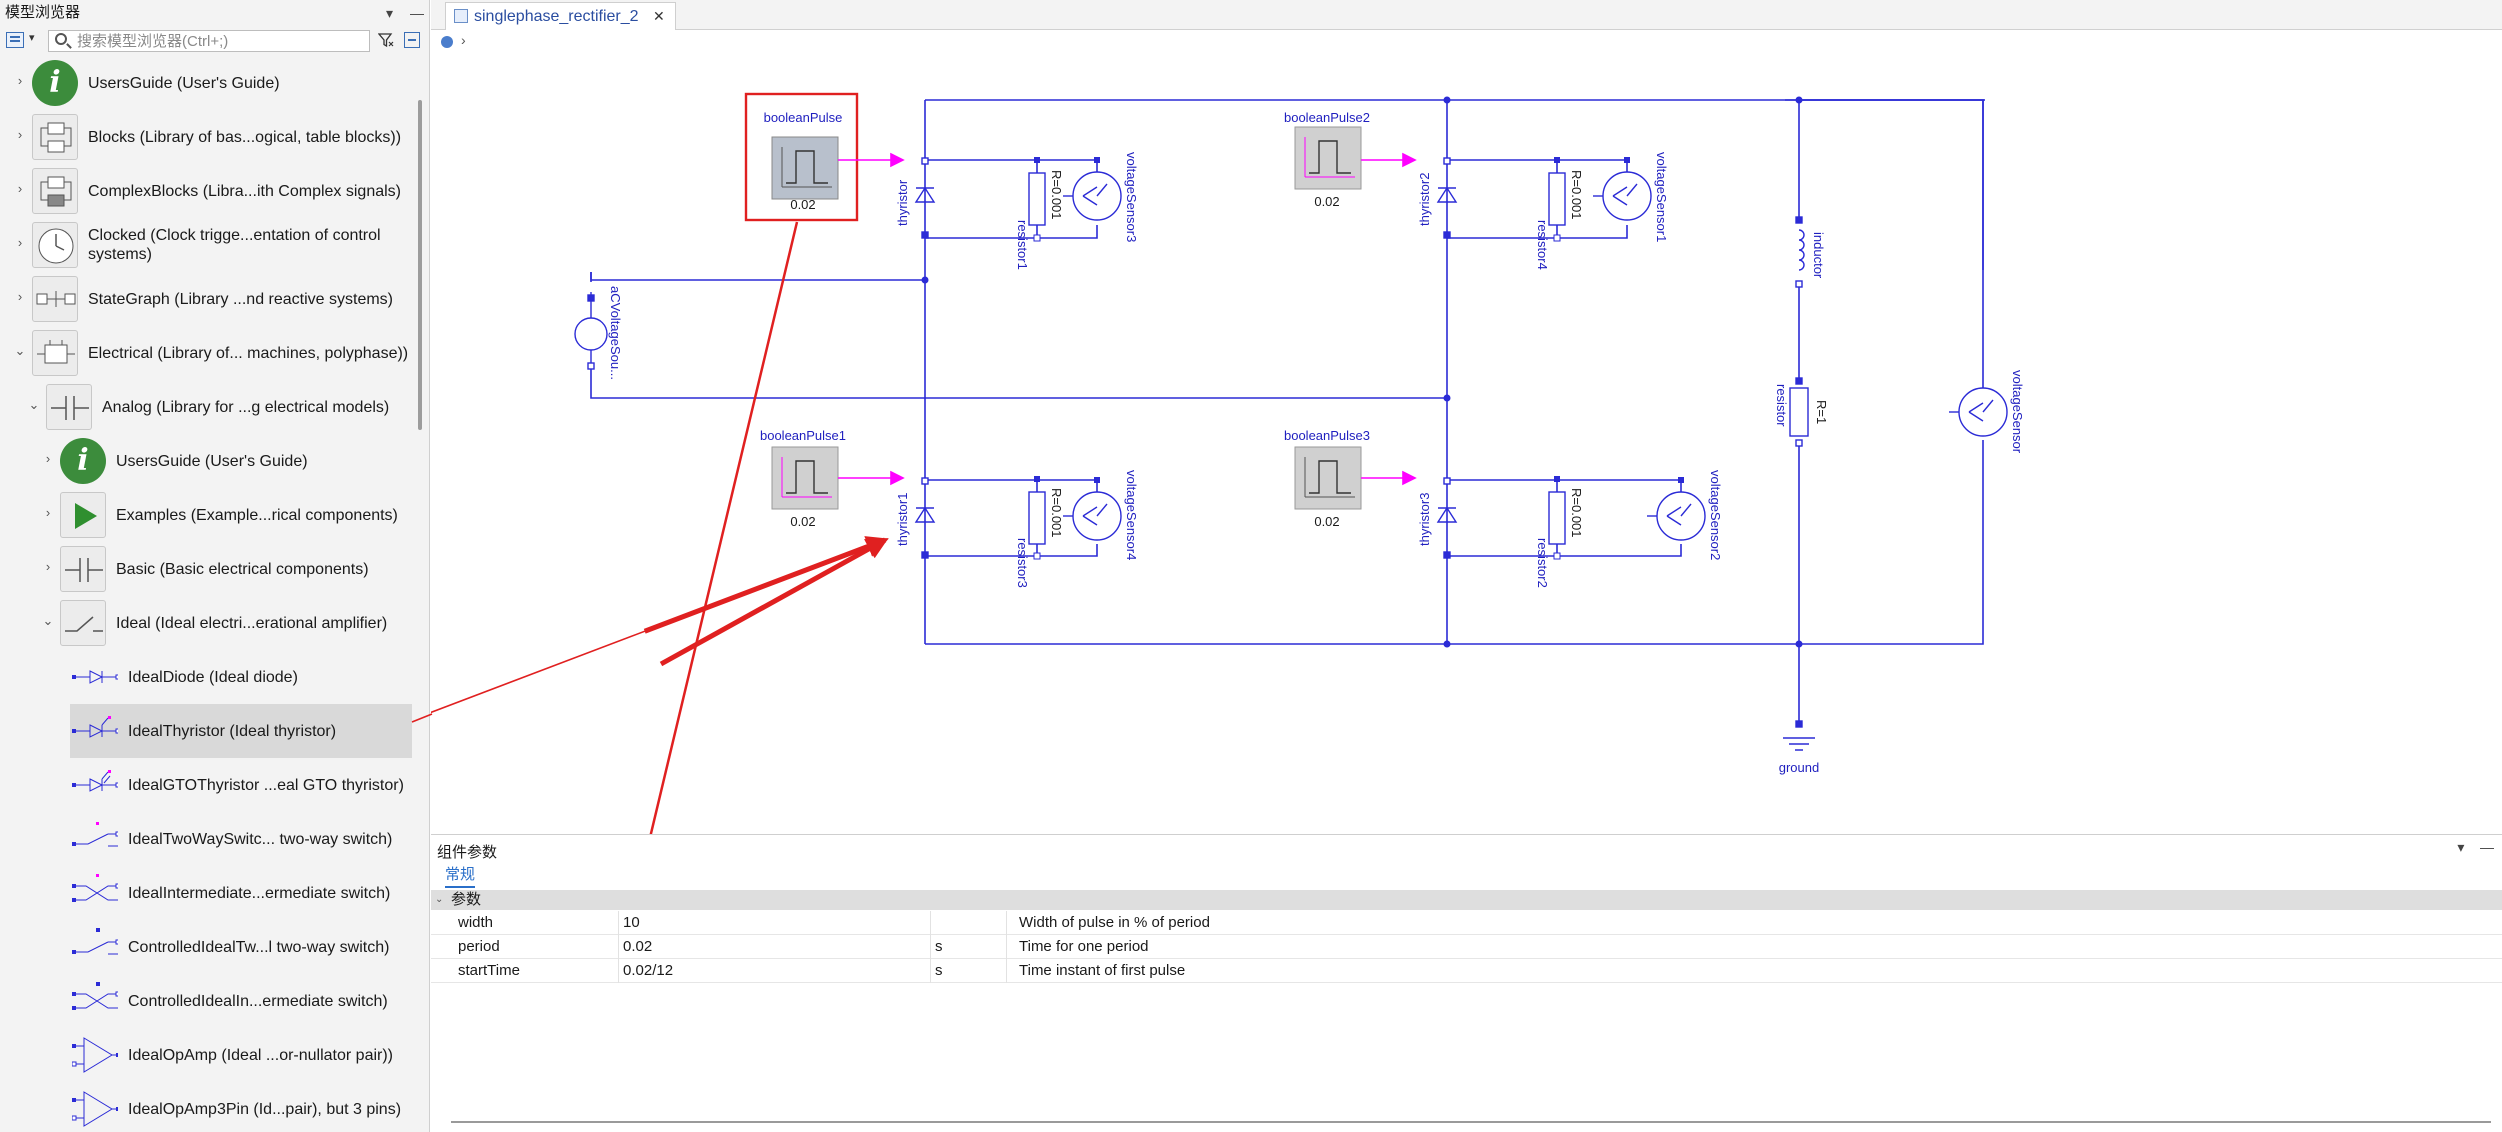  I want to click on library-list-icon, so click(15, 40).